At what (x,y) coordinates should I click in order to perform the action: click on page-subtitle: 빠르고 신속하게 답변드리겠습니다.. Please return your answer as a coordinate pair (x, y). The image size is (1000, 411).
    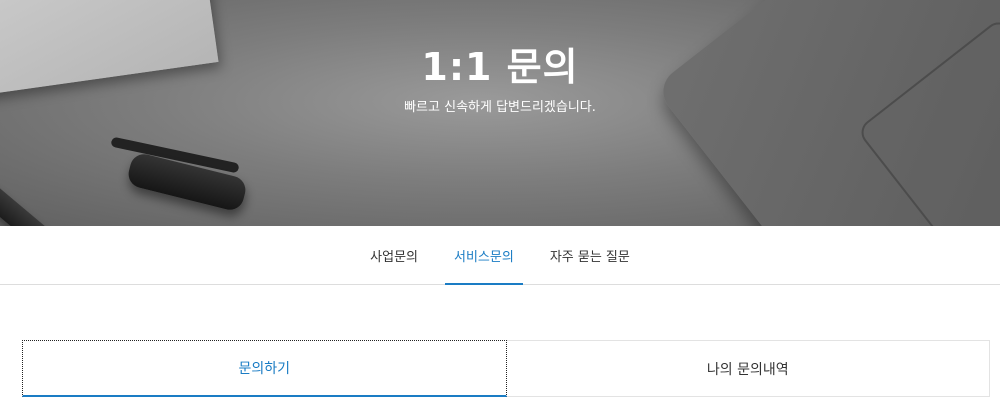
    Looking at the image, I should click on (500, 107).